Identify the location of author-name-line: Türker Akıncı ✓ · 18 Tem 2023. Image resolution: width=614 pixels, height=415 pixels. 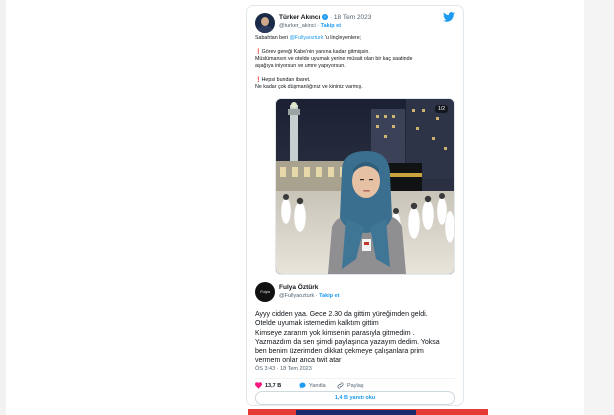
(325, 17).